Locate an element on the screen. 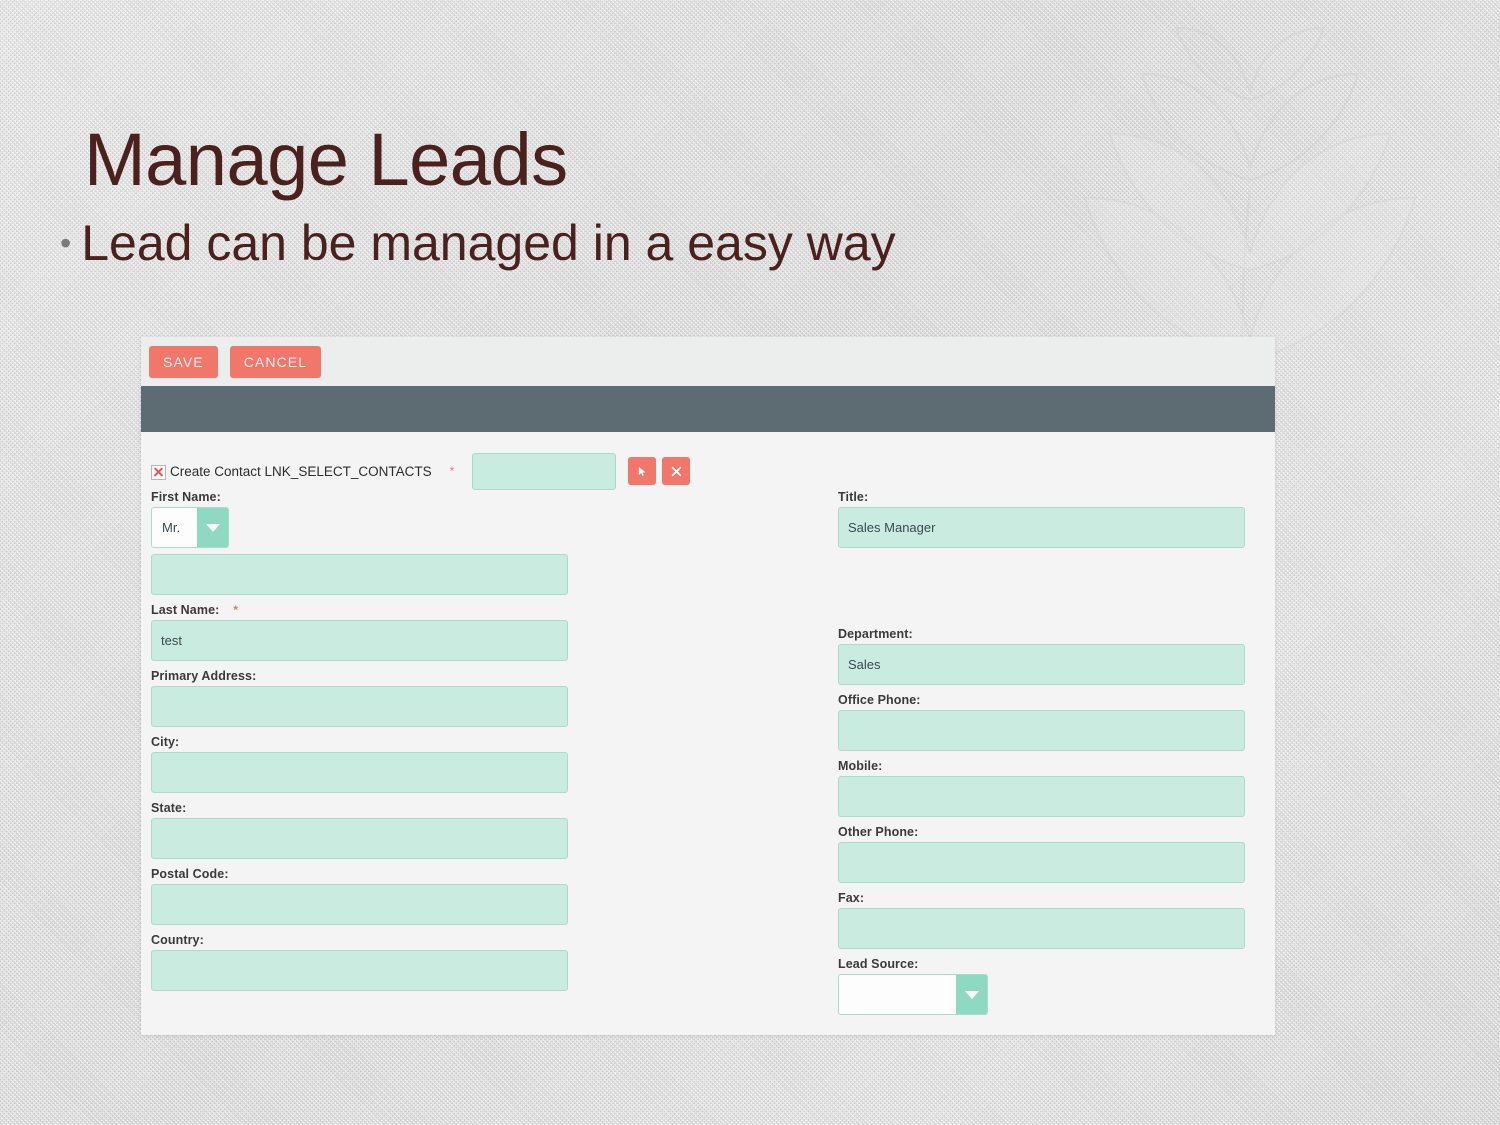 The image size is (1500, 1125). field-department: Department: Sales is located at coordinates (1041, 656).